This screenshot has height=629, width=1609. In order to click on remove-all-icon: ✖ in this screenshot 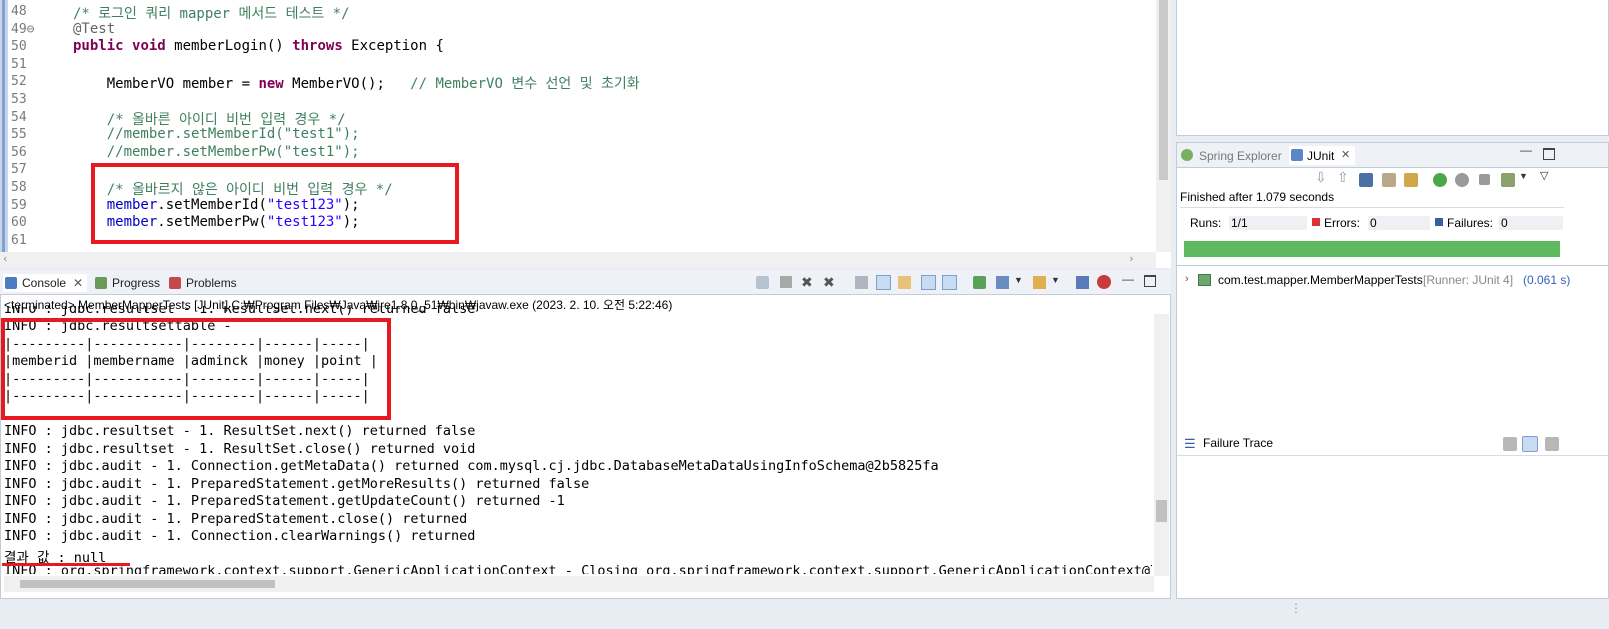, I will do `click(829, 282)`.